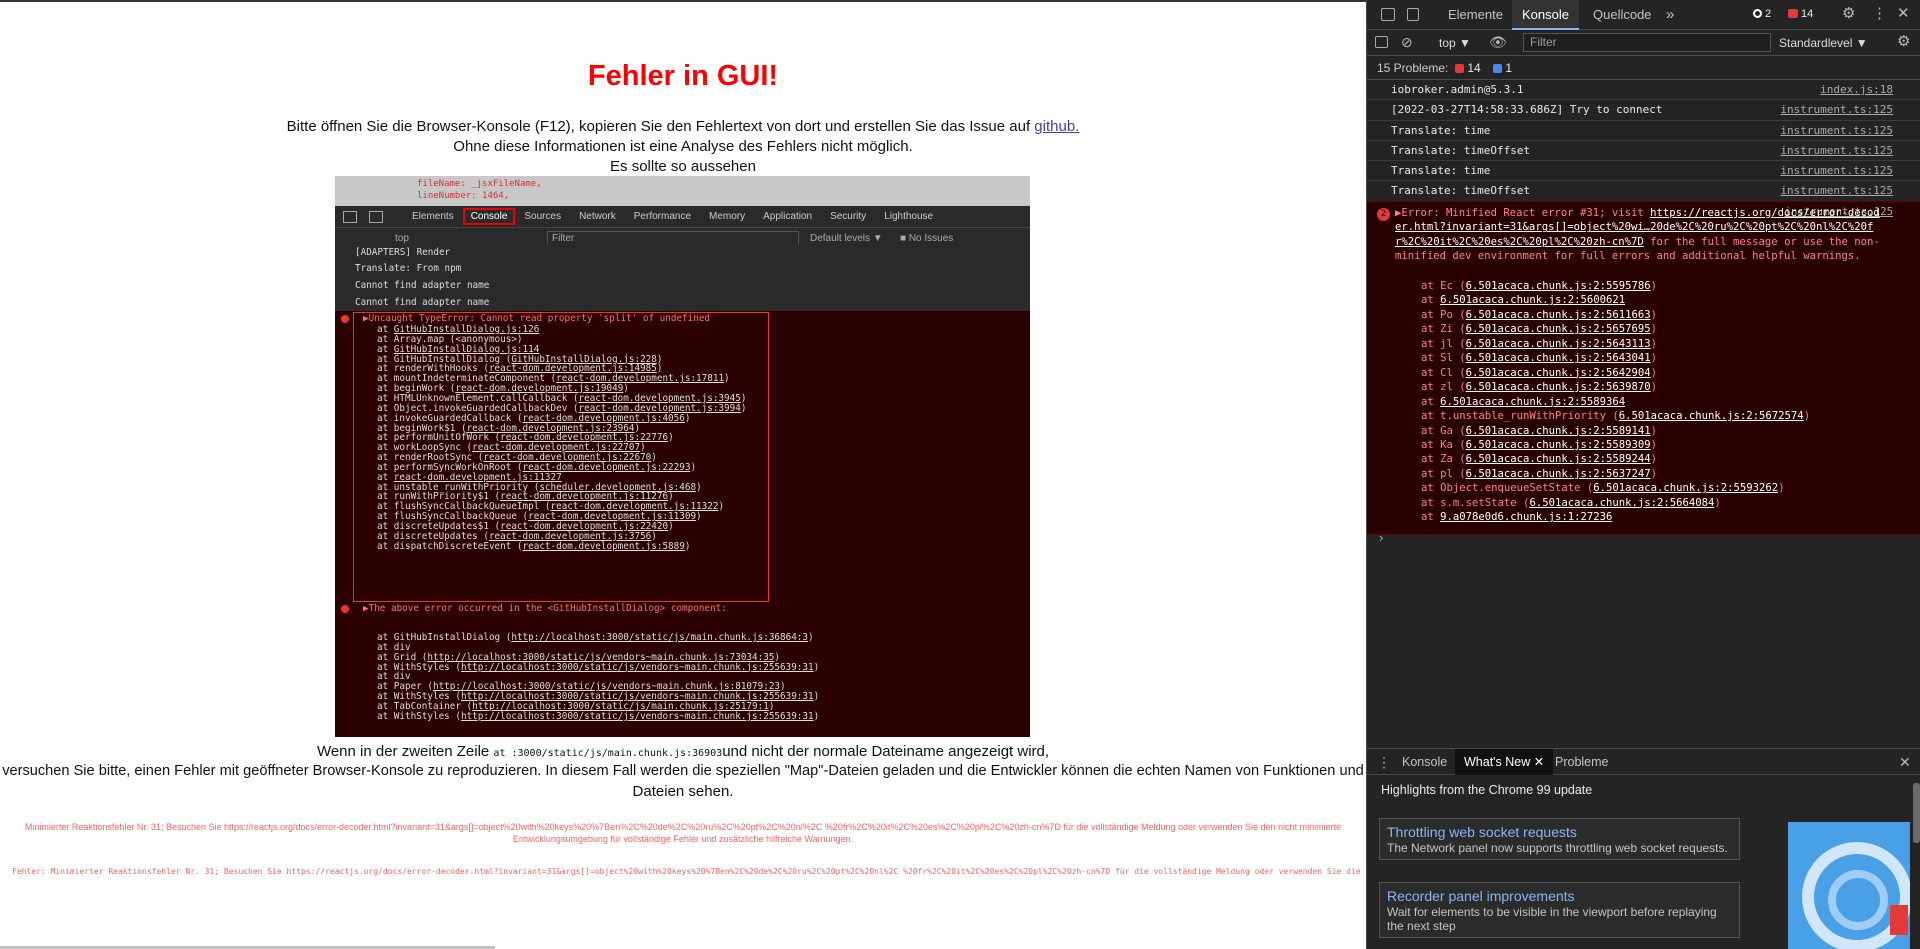  I want to click on stack-frame-link: 6.501acaca.chunk.js:2:5639870, so click(1558, 387).